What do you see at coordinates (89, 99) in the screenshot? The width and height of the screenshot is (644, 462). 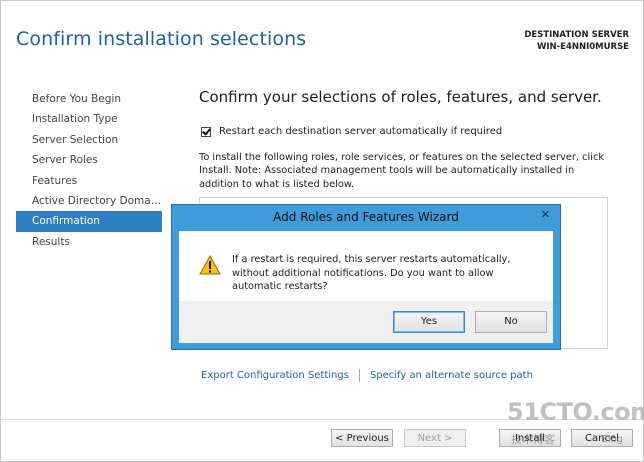 I see `sidebar-item-before-you-begin: Before You Begin` at bounding box center [89, 99].